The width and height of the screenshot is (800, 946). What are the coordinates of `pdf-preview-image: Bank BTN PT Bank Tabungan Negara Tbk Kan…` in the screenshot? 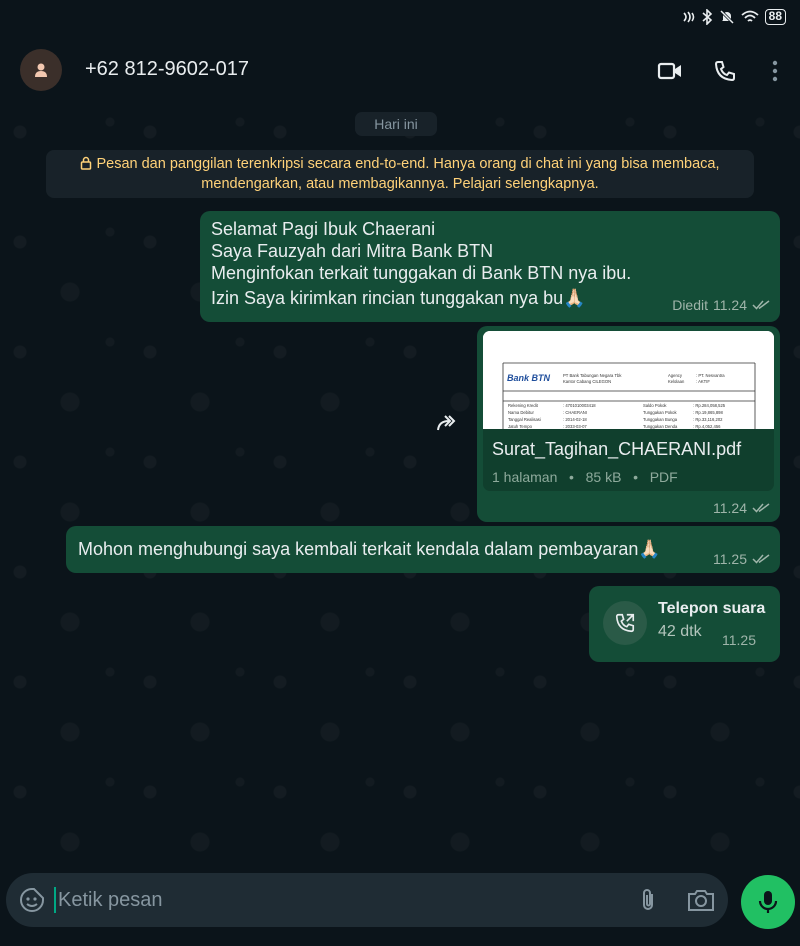 It's located at (628, 380).